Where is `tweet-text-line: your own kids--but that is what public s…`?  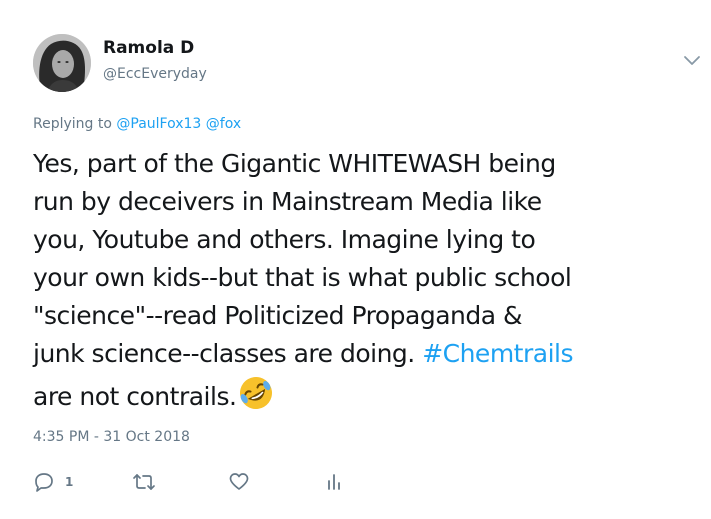
tweet-text-line: your own kids--but that is what public s… is located at coordinates (302, 277).